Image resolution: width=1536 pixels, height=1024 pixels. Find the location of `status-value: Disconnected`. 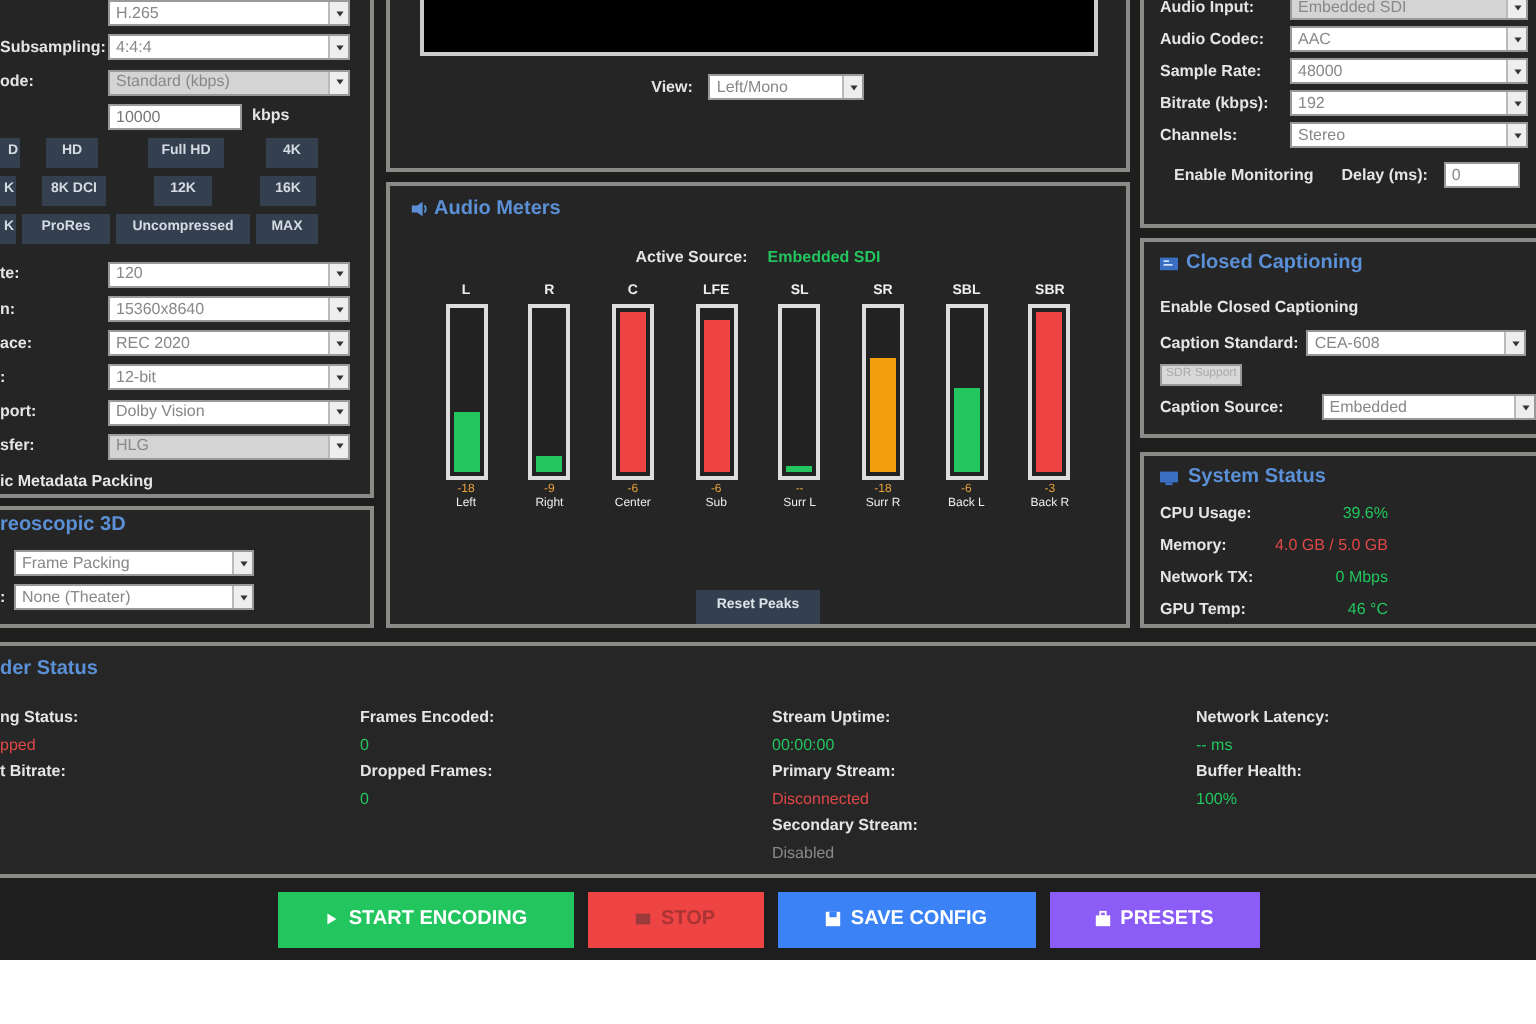

status-value: Disconnected is located at coordinates (821, 800).